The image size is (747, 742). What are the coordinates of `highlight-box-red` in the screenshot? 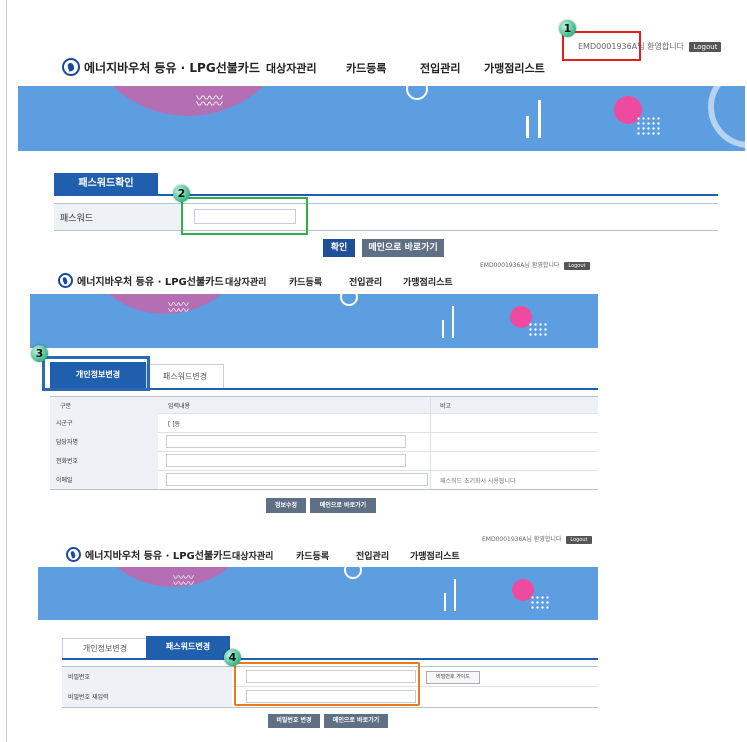 It's located at (601, 46).